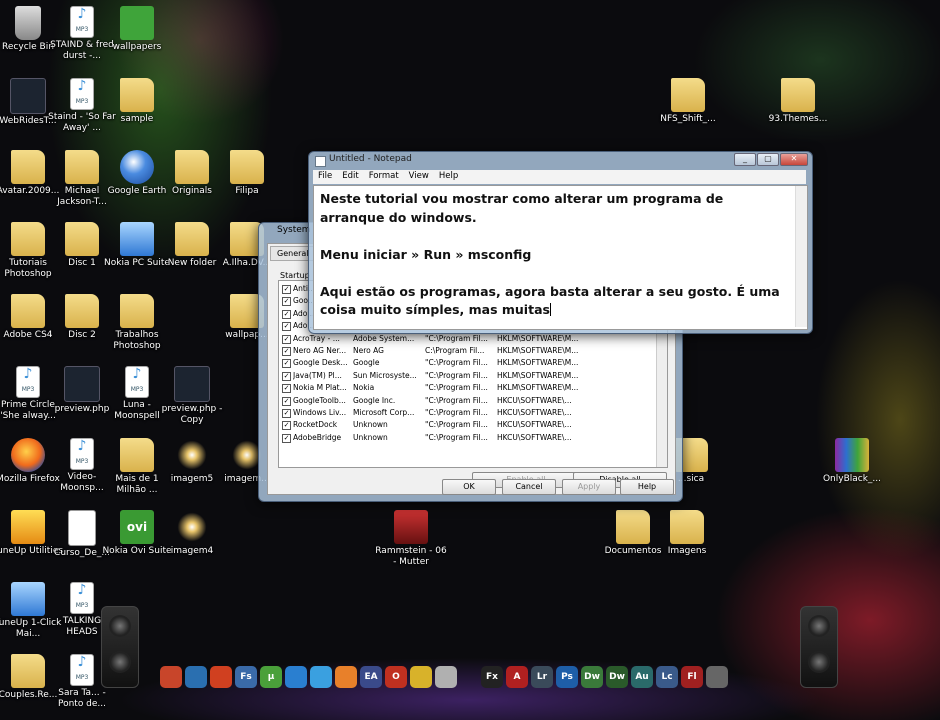 Image resolution: width=940 pixels, height=720 pixels. I want to click on menu-help: Help, so click(448, 177).